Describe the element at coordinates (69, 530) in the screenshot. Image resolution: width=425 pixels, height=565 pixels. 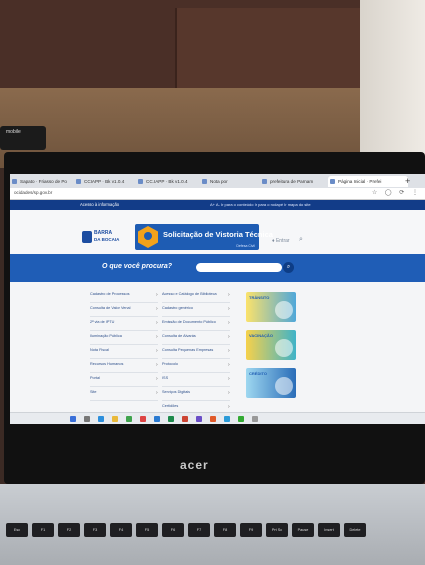
I see `key: F2` at that location.